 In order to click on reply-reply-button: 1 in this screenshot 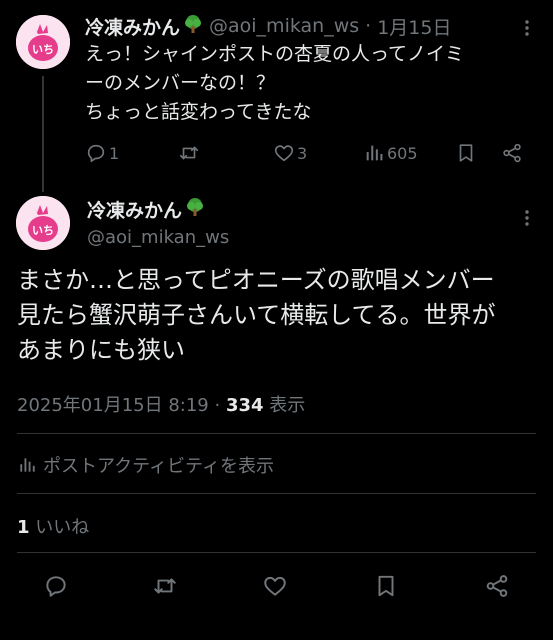, I will do `click(102, 153)`.